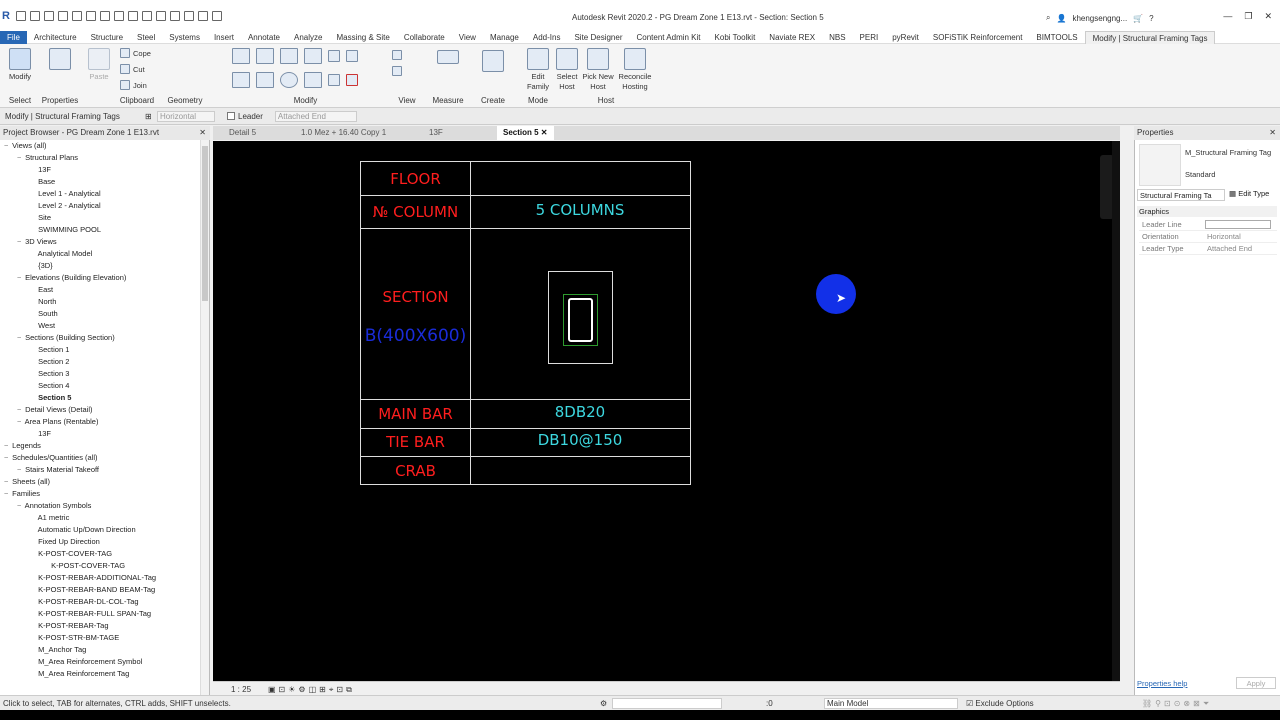 Image resolution: width=1280 pixels, height=720 pixels. What do you see at coordinates (598, 37) in the screenshot?
I see `ribbon-tab-site-designer: Site Designer` at bounding box center [598, 37].